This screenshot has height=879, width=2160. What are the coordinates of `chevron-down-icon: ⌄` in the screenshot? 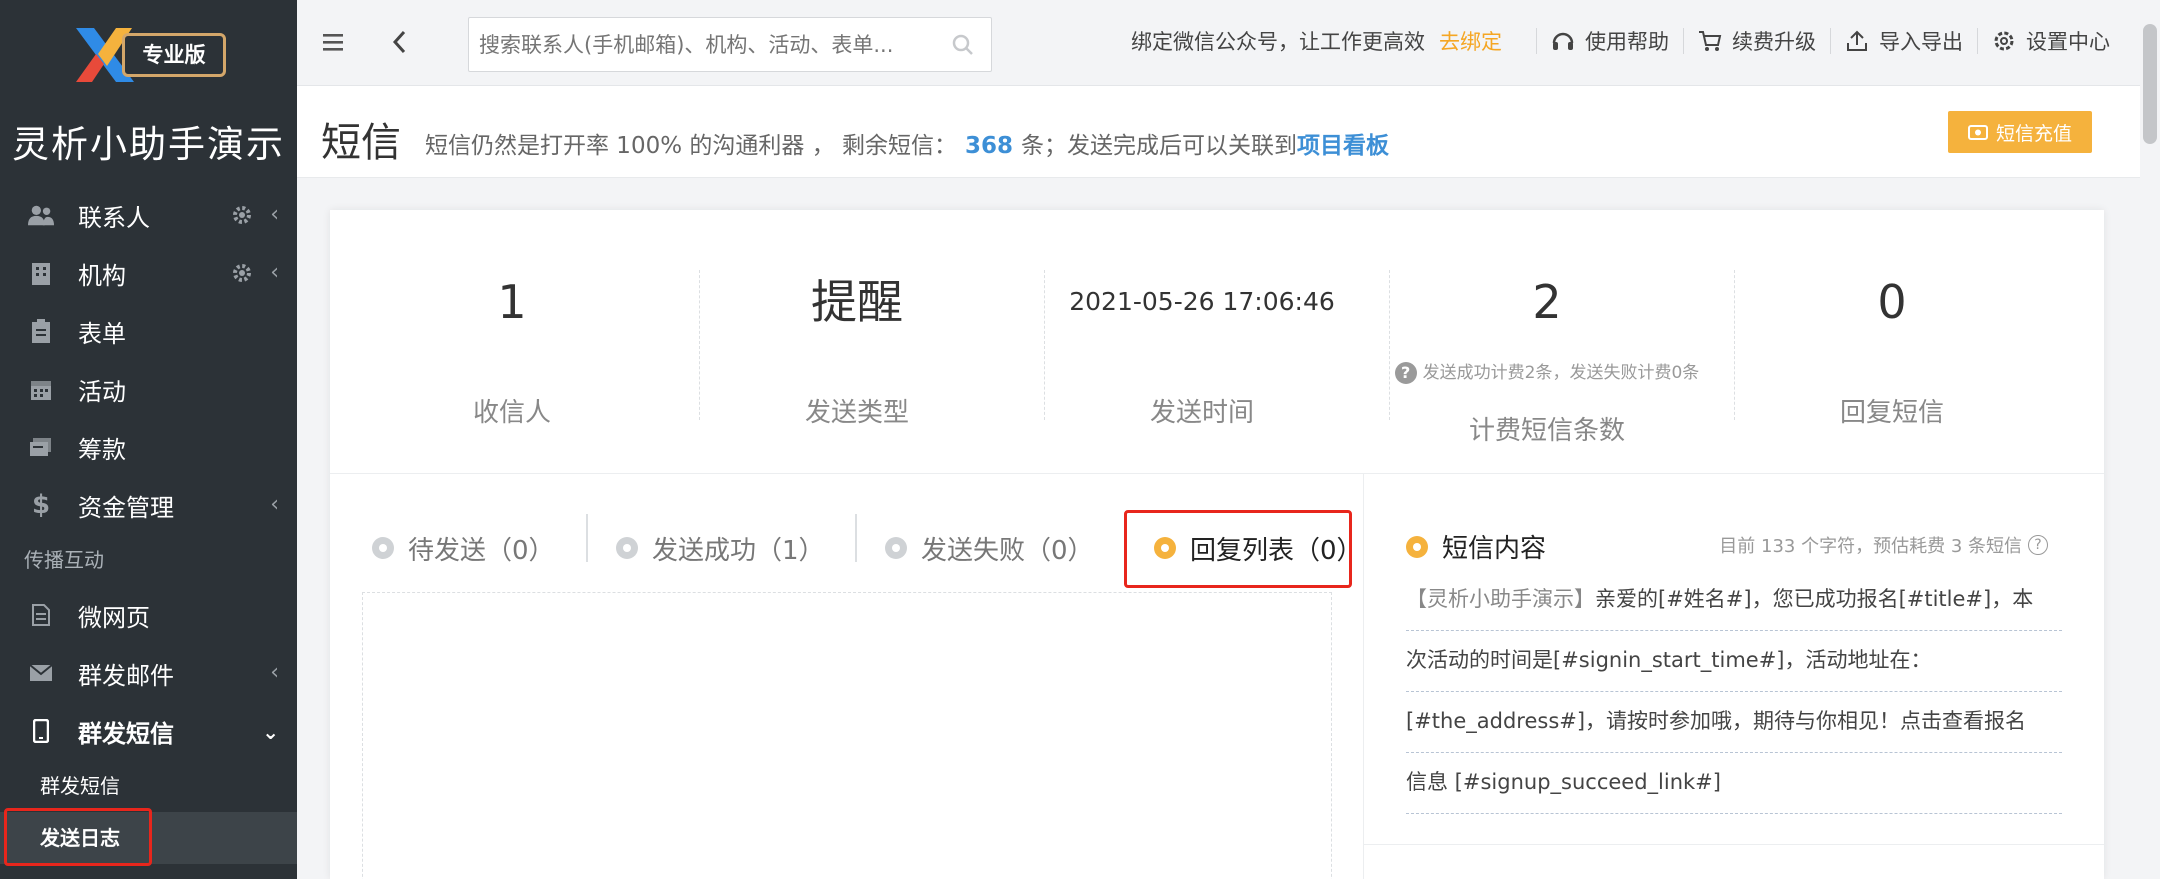 It's located at (270, 732).